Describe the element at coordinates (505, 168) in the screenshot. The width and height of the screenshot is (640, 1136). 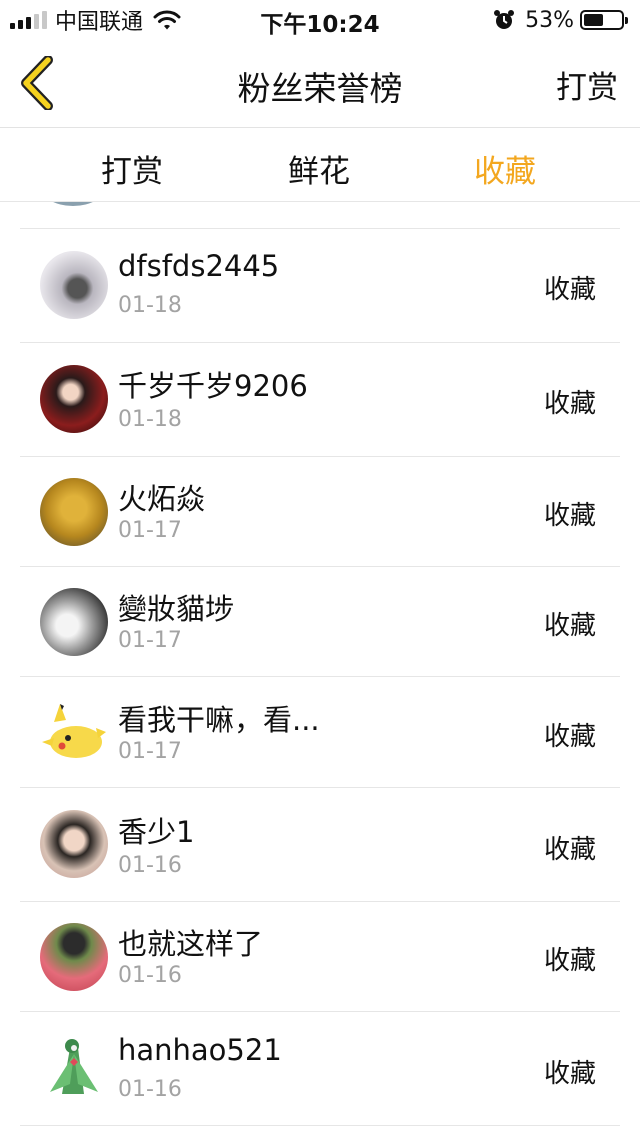
I see `tab-favorites: 收藏` at that location.